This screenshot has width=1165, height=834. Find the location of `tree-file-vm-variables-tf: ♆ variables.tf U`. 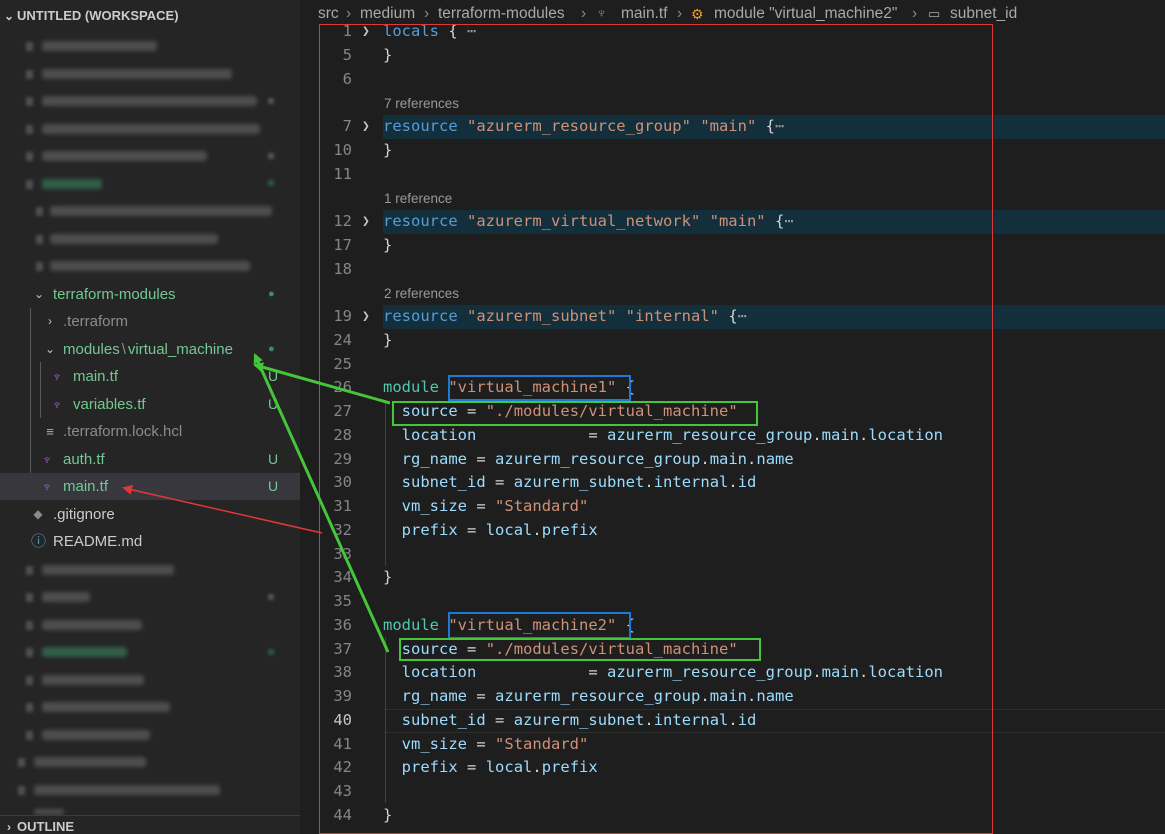

tree-file-vm-variables-tf: ♆ variables.tf U is located at coordinates (150, 404).